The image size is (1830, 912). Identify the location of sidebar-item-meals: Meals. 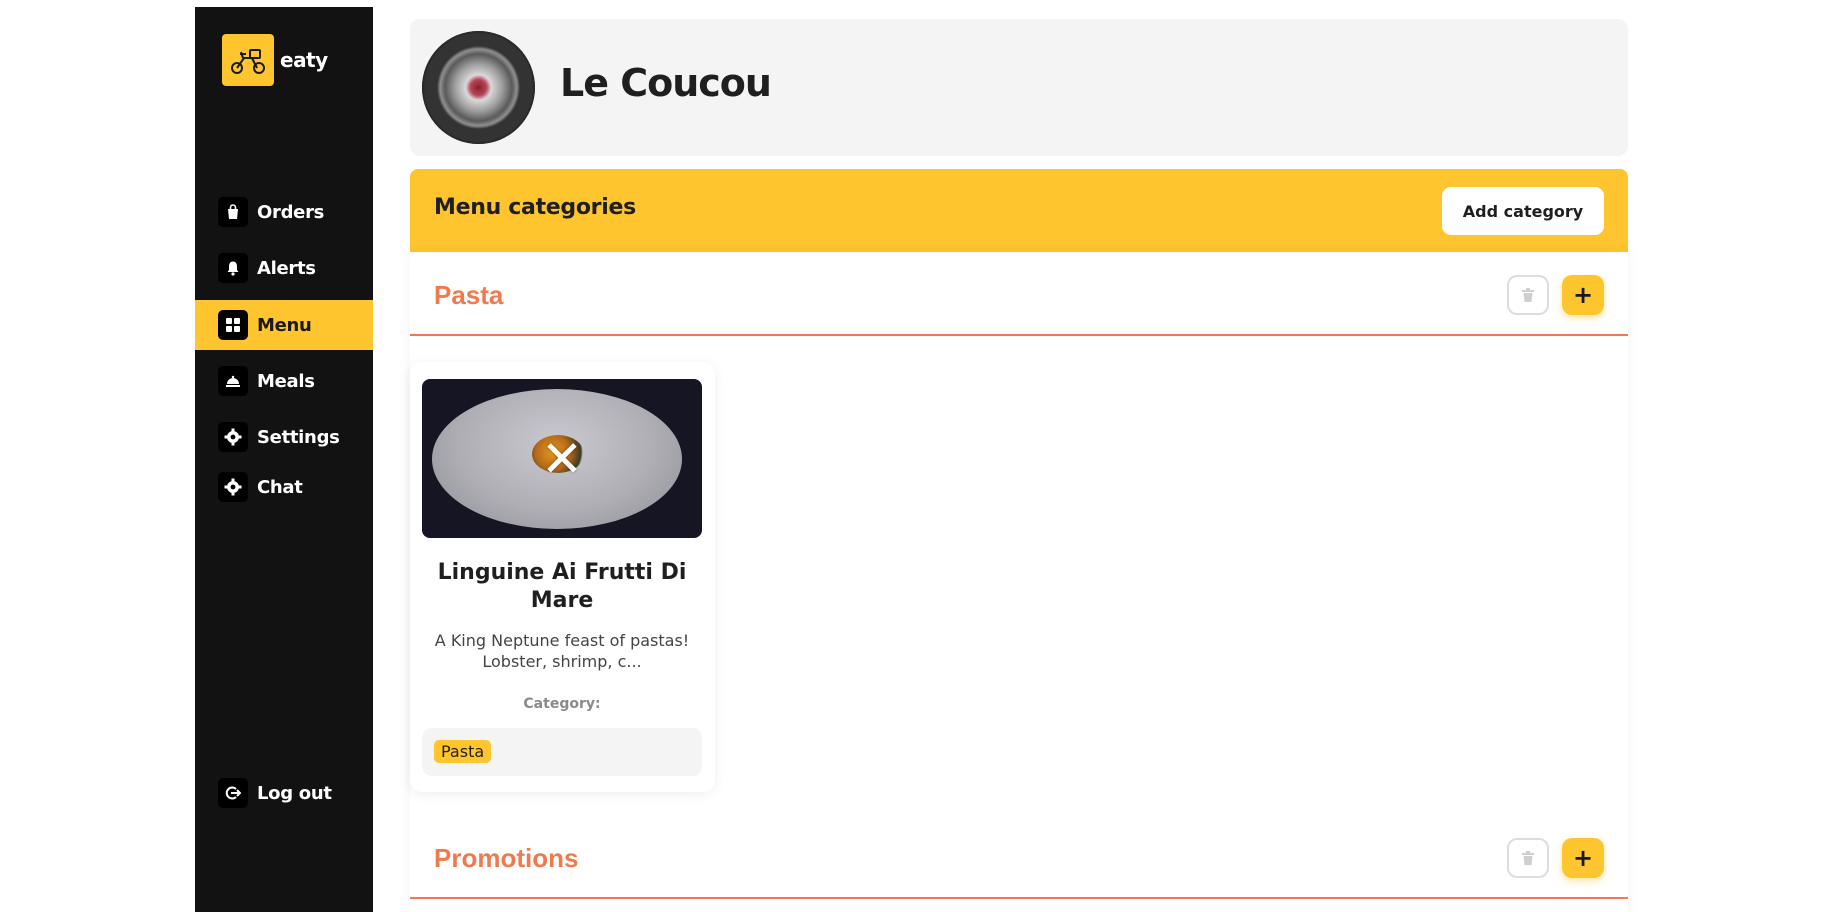
(284, 381).